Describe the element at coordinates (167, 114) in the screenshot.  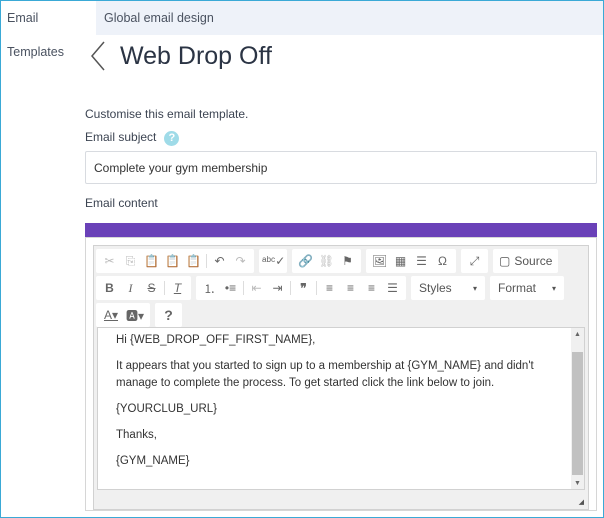
I see `description: Customise this email template.` at that location.